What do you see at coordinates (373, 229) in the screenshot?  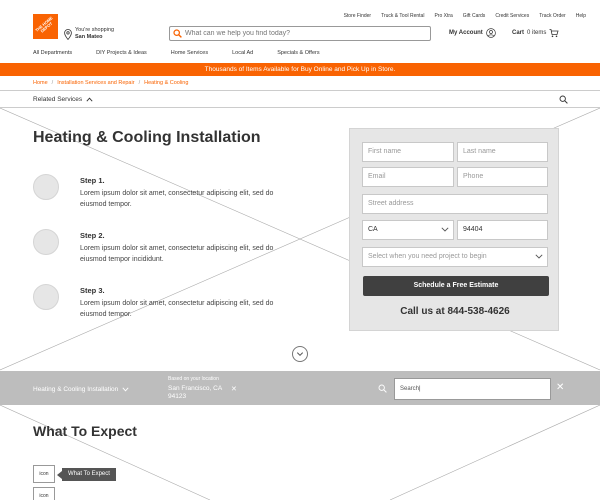 I see `state-value: CA` at bounding box center [373, 229].